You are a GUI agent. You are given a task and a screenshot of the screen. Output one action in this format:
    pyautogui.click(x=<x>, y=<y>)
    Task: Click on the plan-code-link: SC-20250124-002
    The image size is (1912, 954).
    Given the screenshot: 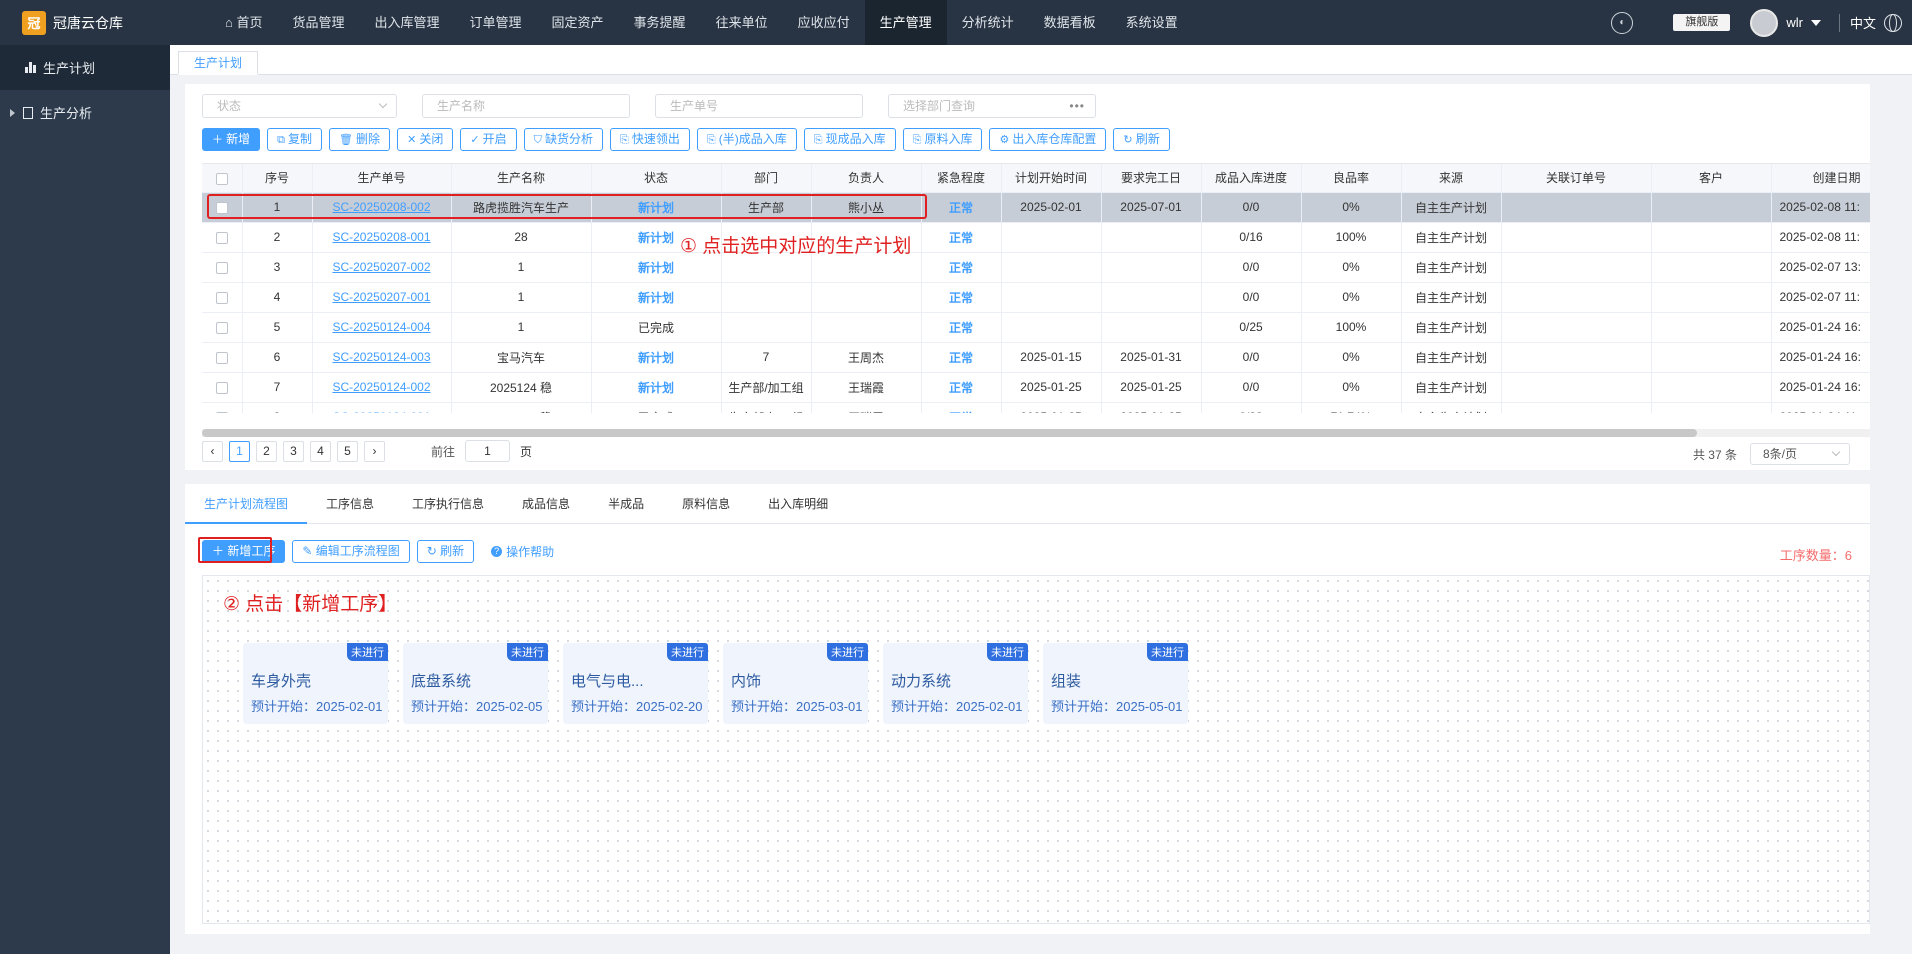 What is the action you would take?
    pyautogui.click(x=381, y=387)
    